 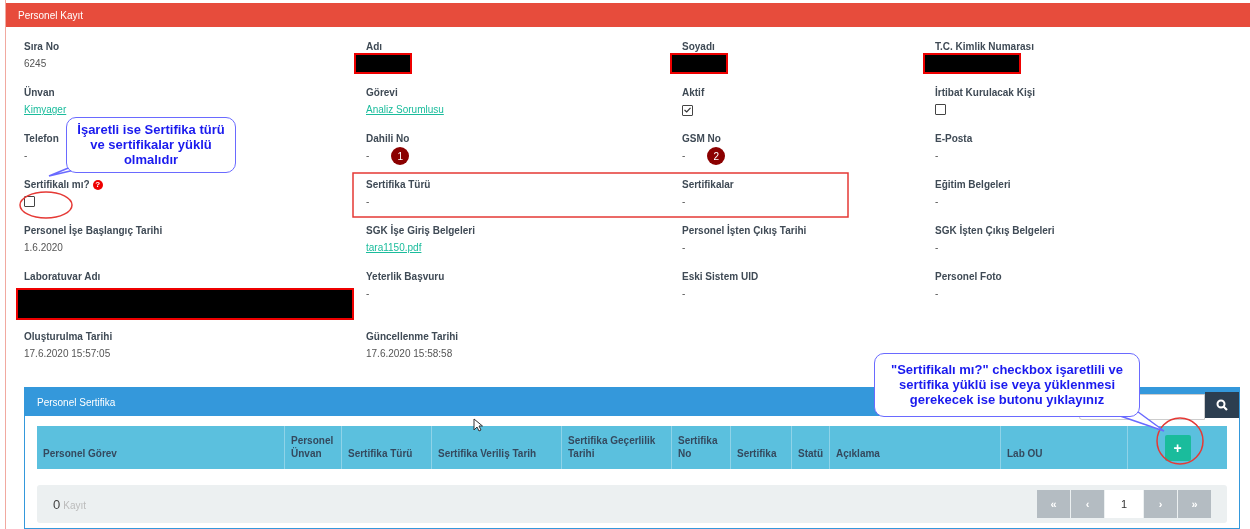 What do you see at coordinates (1177, 447) in the screenshot?
I see `add-button: +` at bounding box center [1177, 447].